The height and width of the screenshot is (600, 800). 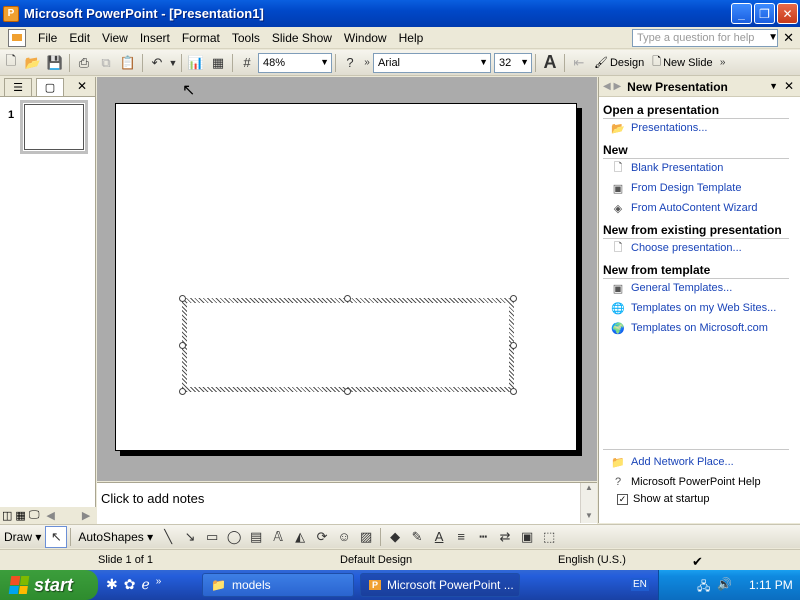 I want to click on new-document-icon: 🗋, so click(x=11, y=63).